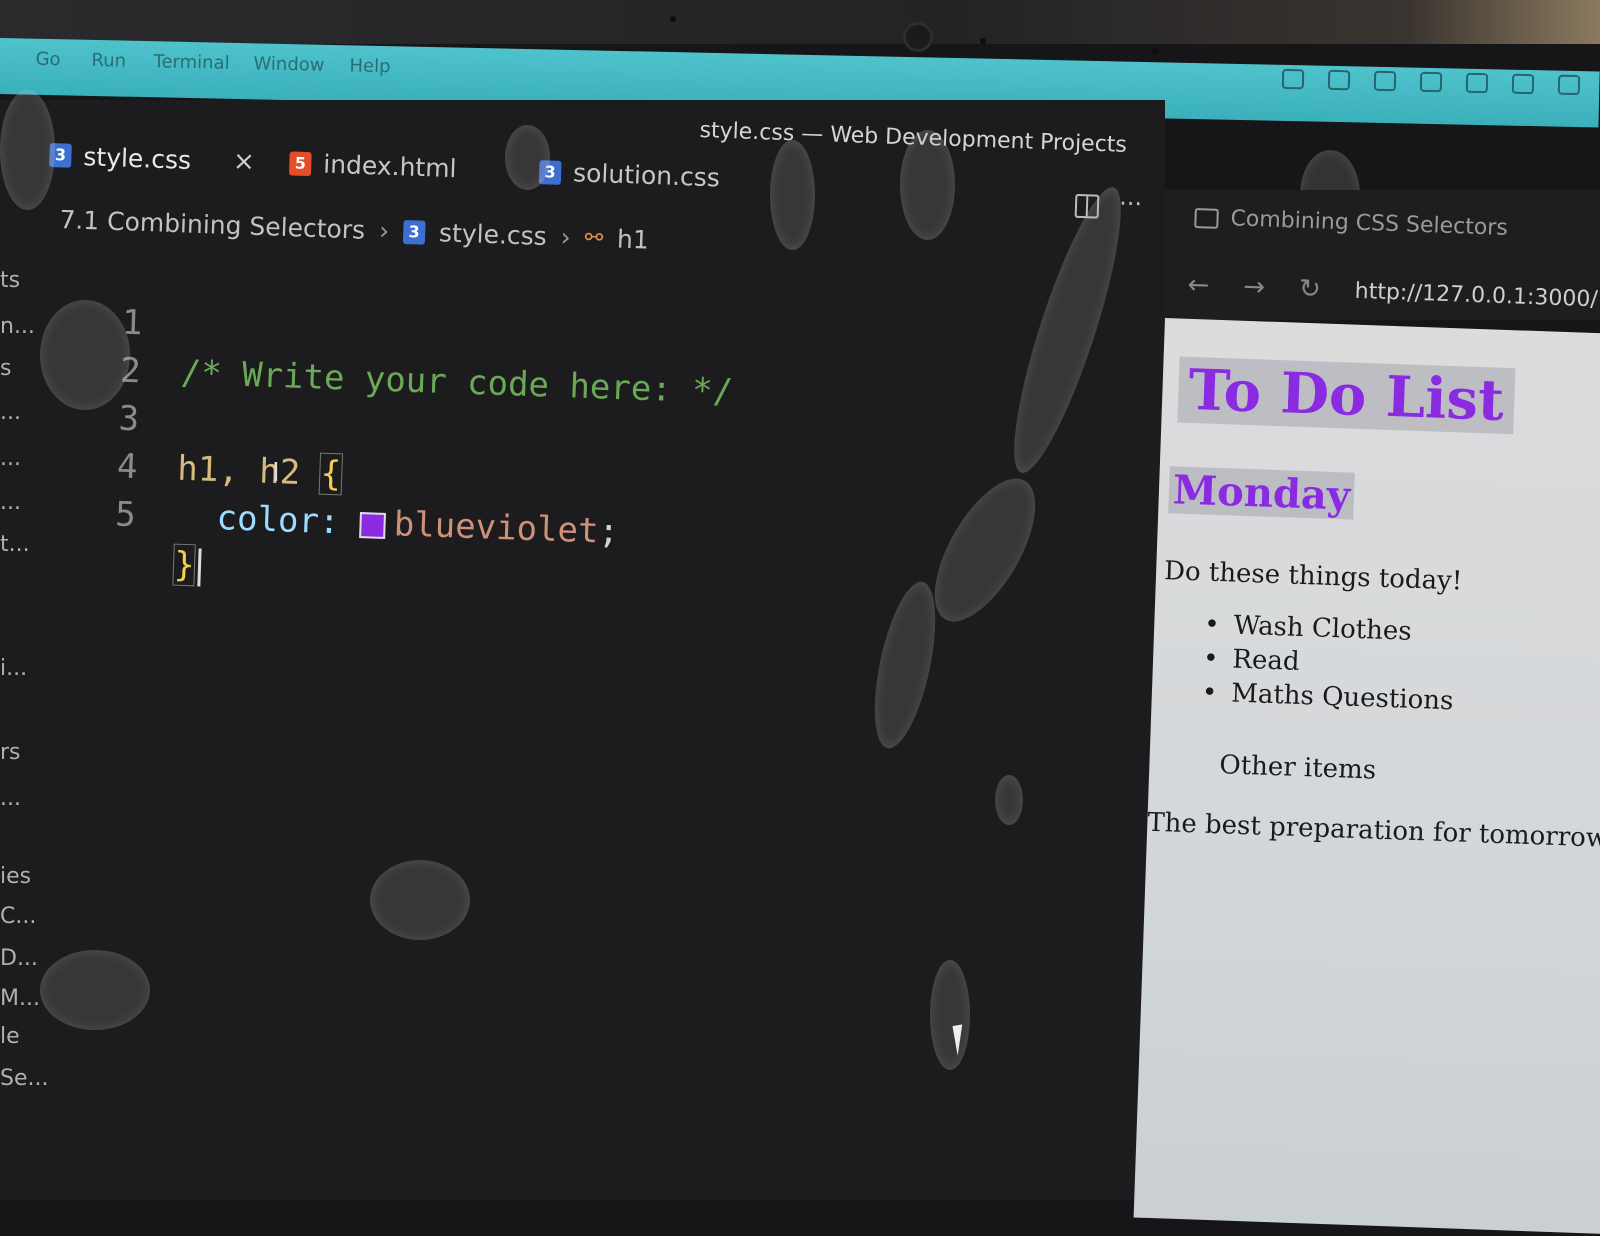 The height and width of the screenshot is (1236, 1600). Describe the element at coordinates (15, 876) in the screenshot. I see `sidebar-item: ies` at that location.